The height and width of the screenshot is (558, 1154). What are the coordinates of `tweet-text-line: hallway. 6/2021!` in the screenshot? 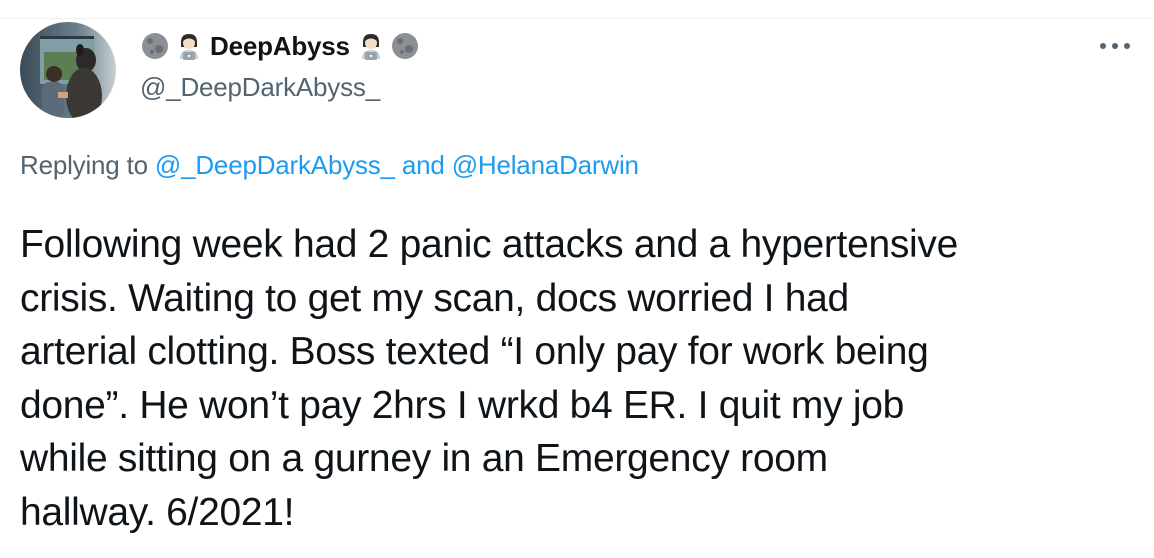 It's located at (157, 512).